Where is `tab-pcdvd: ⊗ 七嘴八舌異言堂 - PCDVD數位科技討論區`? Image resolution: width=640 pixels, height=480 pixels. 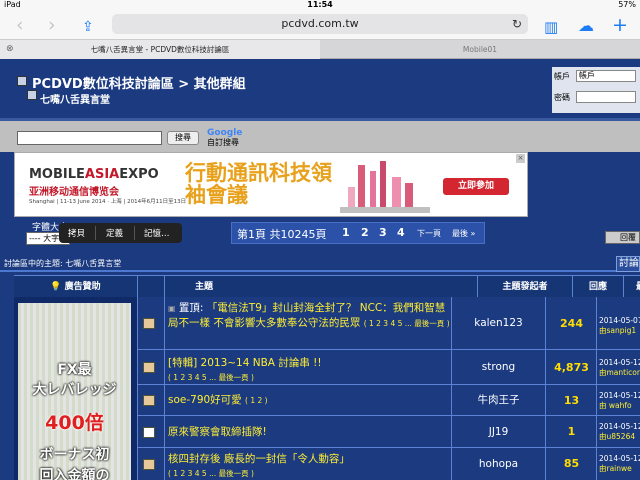
tab-pcdvd: ⊗ 七嘴八舌異言堂 - PCDVD數位科技討論區 is located at coordinates (160, 49).